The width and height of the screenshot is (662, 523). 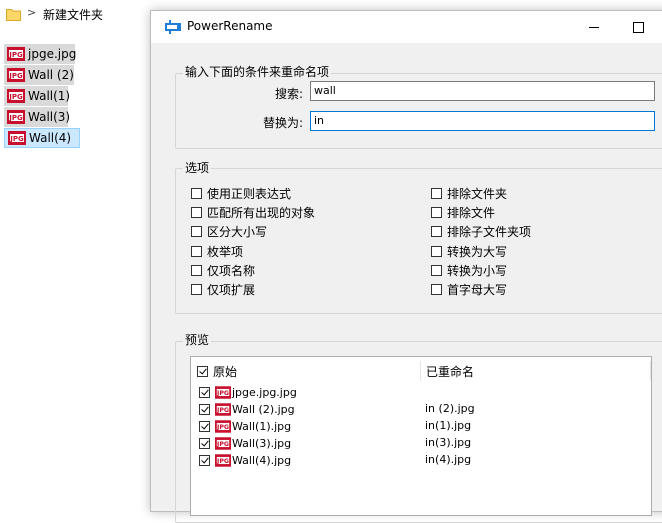 What do you see at coordinates (262, 460) in the screenshot?
I see `original-name: Wall(4).jpg` at bounding box center [262, 460].